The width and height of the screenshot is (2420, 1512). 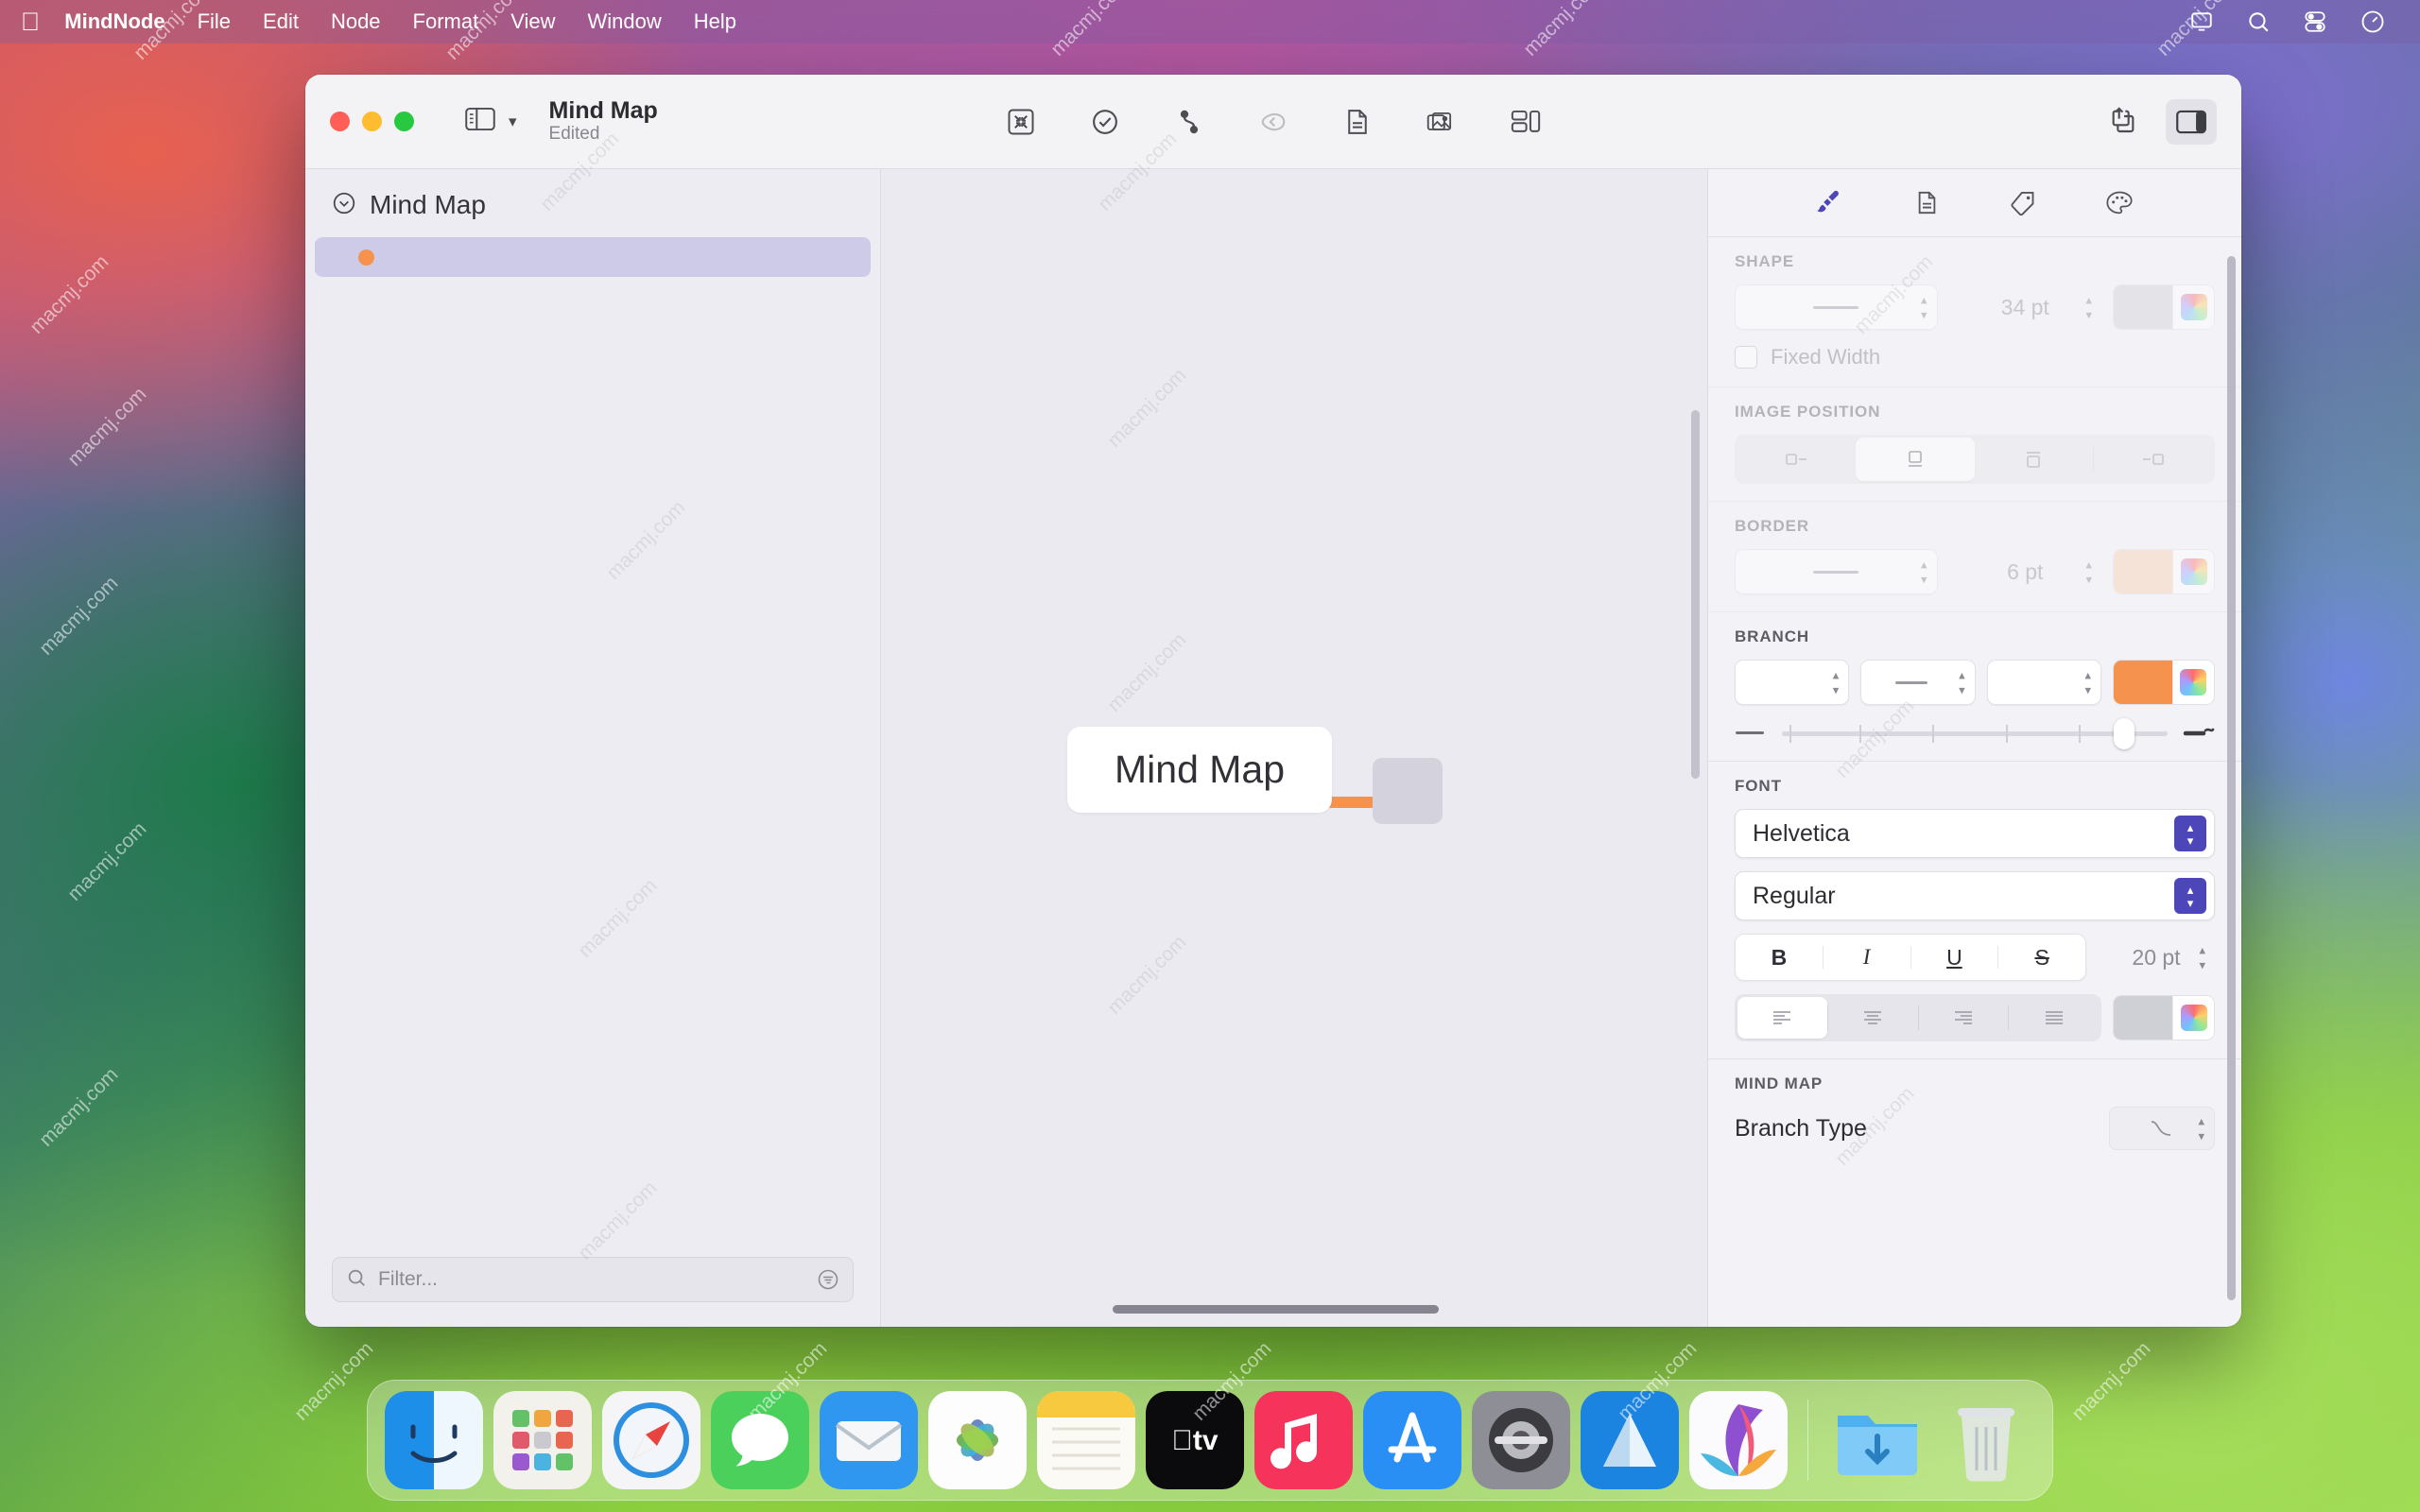 I want to click on border-size-stepper: 6 pt ▴ ▾, so click(x=2026, y=571).